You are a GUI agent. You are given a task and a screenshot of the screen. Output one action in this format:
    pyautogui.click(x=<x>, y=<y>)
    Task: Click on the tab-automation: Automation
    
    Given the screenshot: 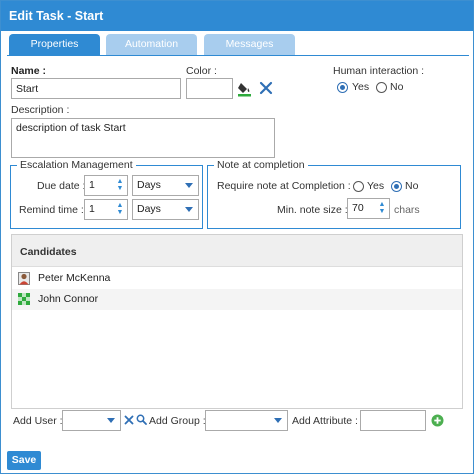 What is the action you would take?
    pyautogui.click(x=151, y=44)
    